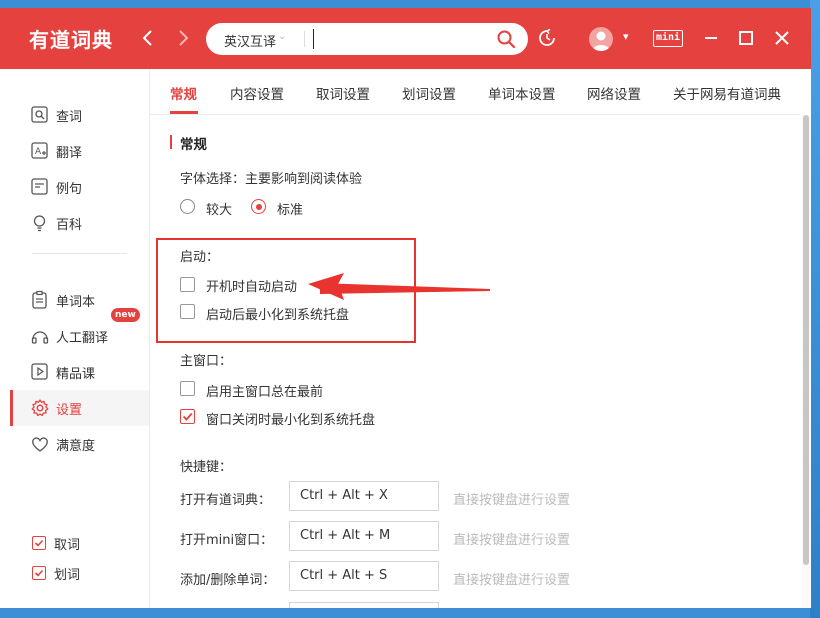 Image resolution: width=820 pixels, height=618 pixels. What do you see at coordinates (92, 573) in the screenshot?
I see `select-word-toggle: 划词` at bounding box center [92, 573].